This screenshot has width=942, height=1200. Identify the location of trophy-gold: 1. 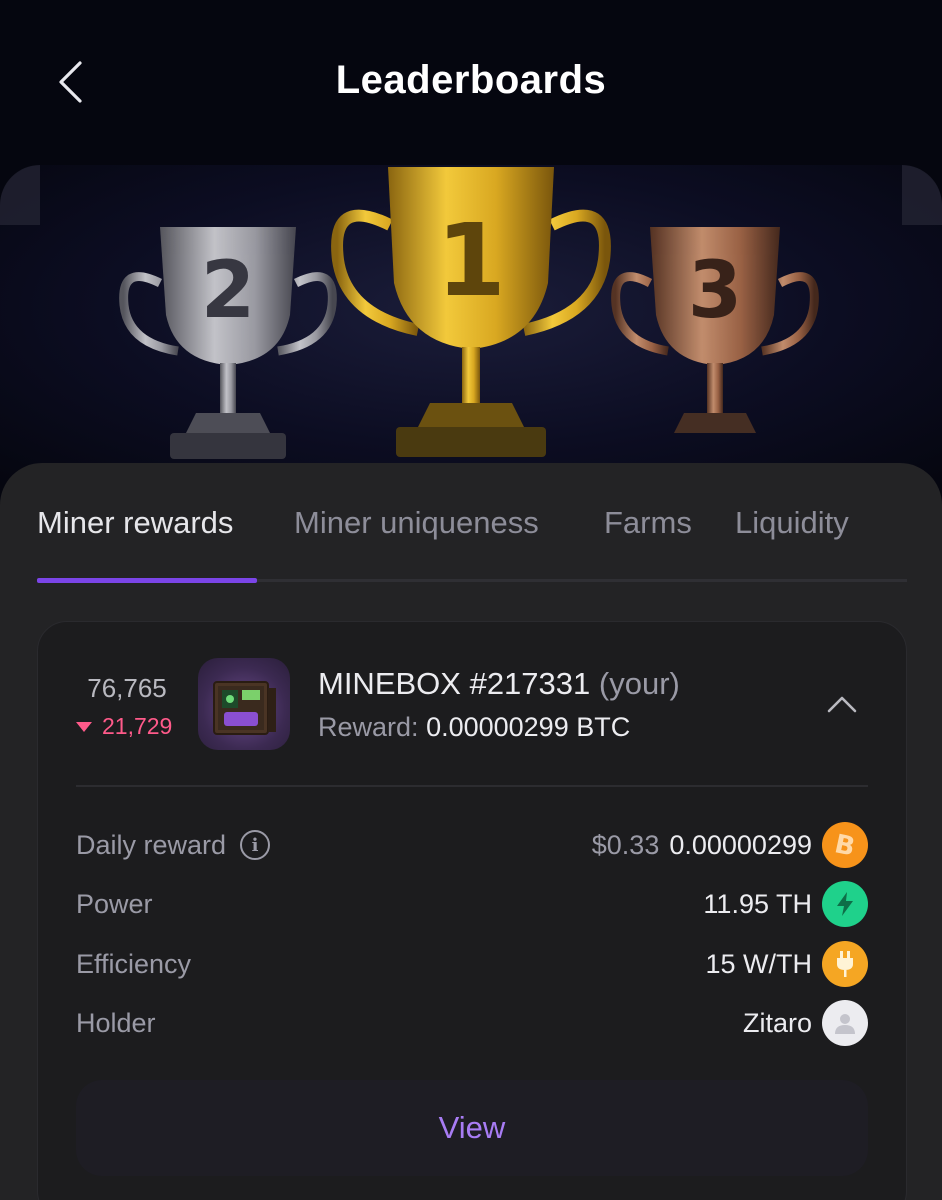
(471, 312).